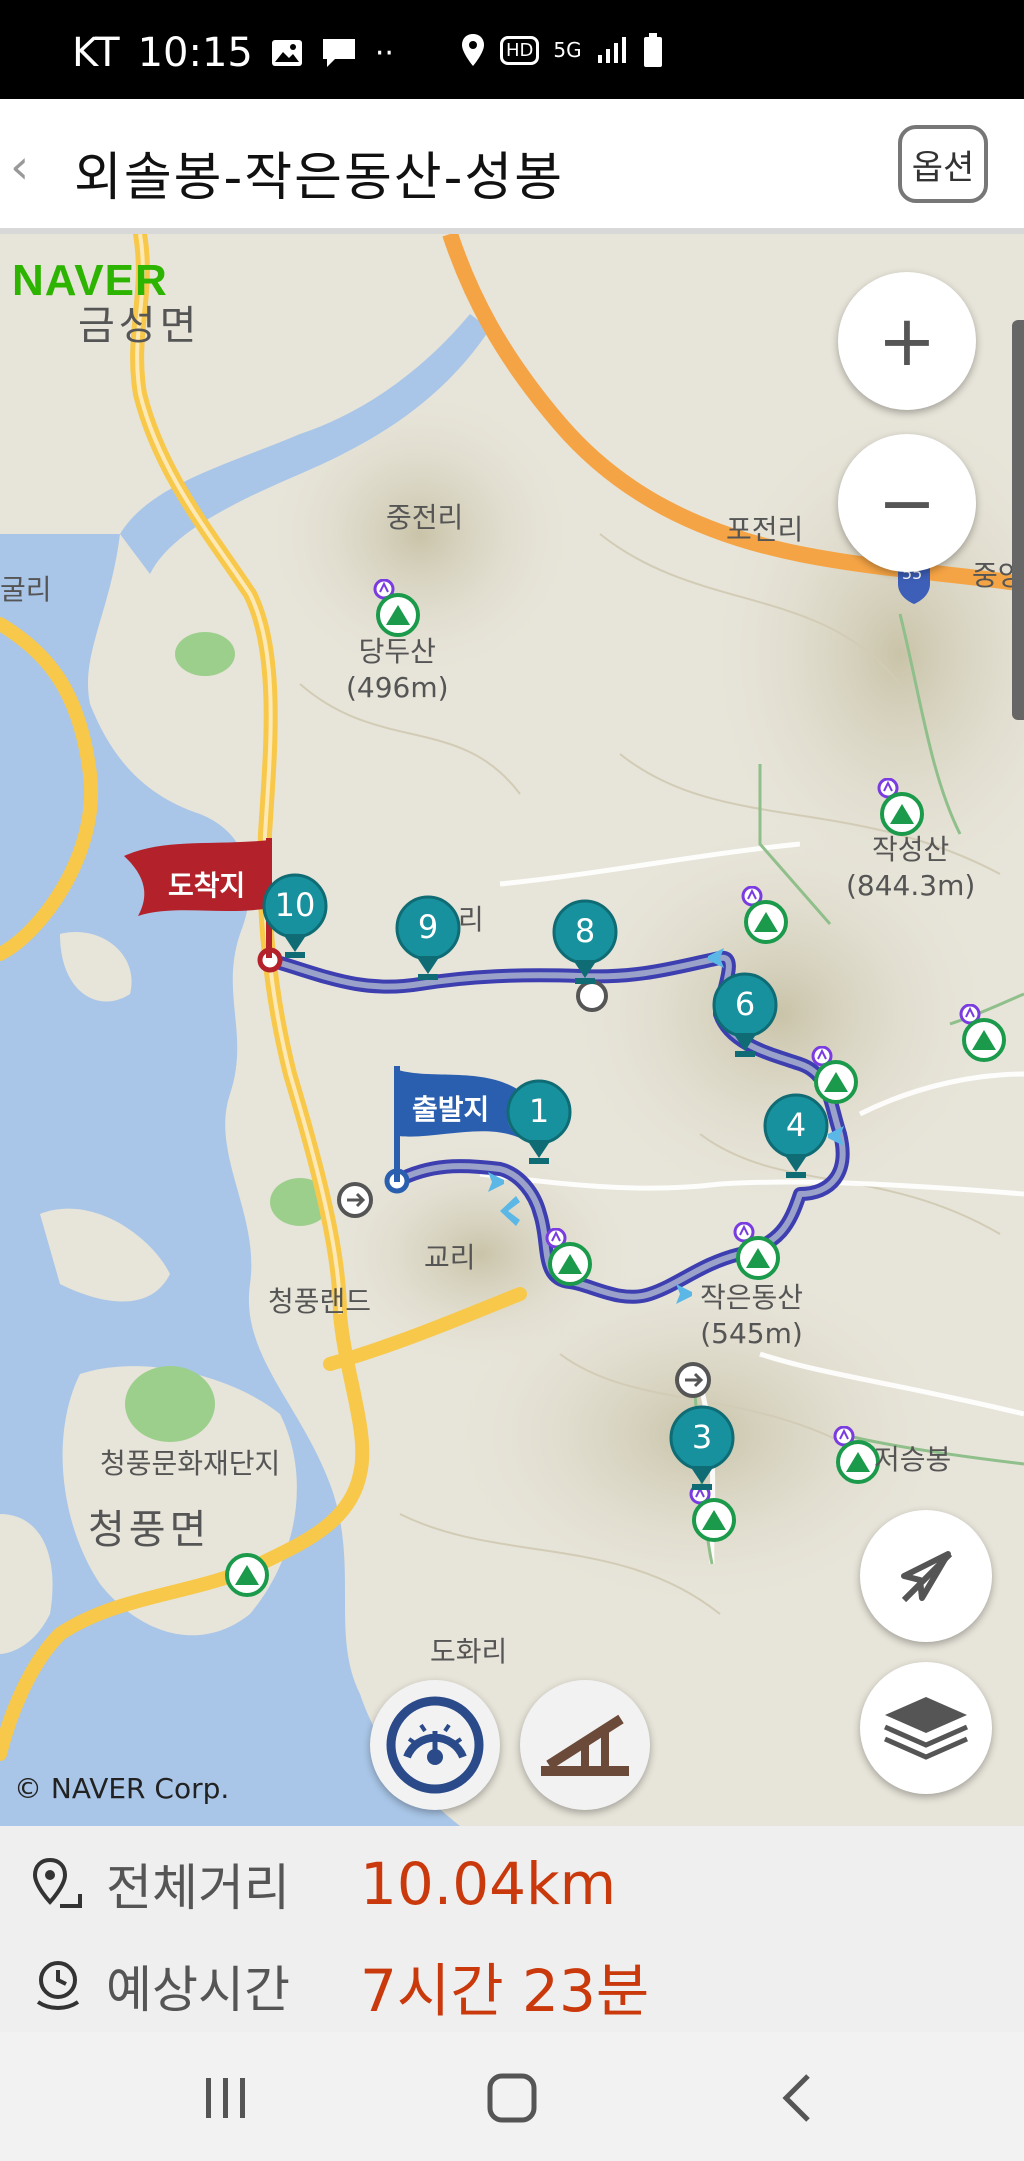  I want to click on elevation-profile-button, so click(585, 1745).